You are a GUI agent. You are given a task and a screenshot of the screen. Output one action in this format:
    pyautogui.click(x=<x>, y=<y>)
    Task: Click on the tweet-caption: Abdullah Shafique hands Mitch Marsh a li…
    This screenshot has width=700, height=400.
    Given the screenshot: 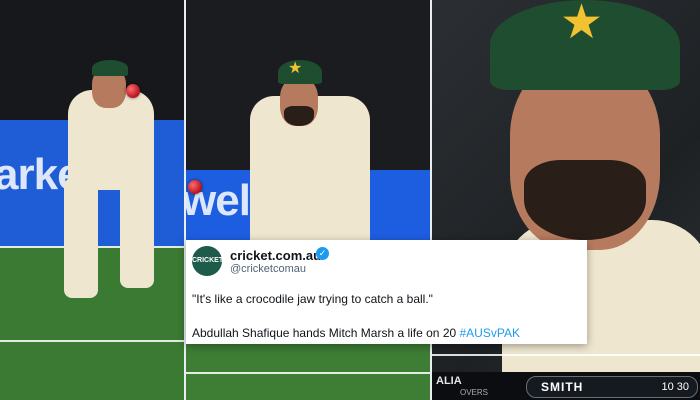 What is the action you would take?
    pyautogui.click(x=356, y=333)
    